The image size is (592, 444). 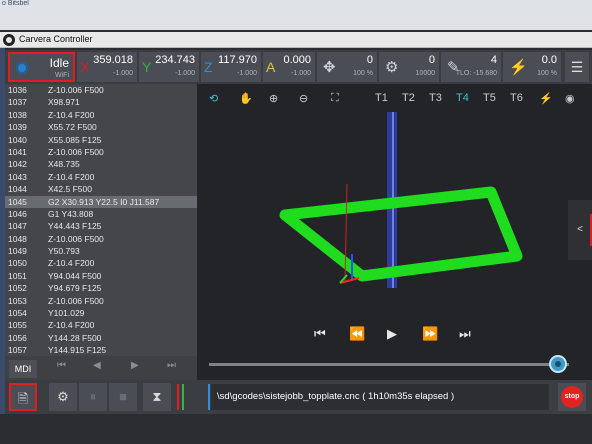 What do you see at coordinates (389, 364) in the screenshot?
I see `playback-progress-track` at bounding box center [389, 364].